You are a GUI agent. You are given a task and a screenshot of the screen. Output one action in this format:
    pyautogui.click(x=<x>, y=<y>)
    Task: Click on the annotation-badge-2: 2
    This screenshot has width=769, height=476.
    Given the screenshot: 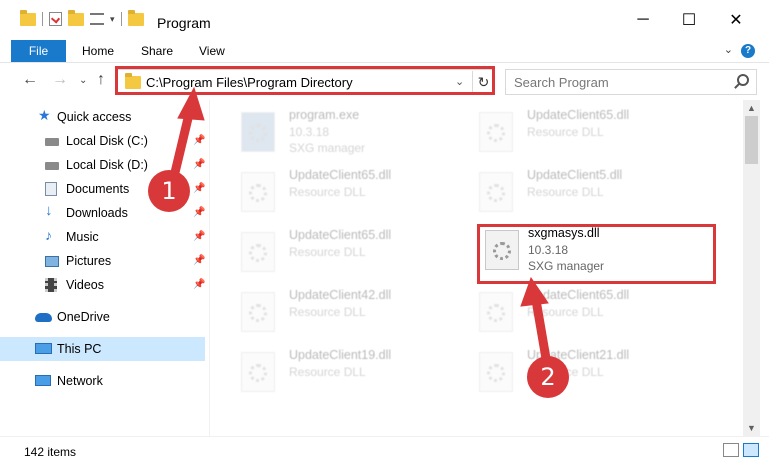 What is the action you would take?
    pyautogui.click(x=548, y=377)
    